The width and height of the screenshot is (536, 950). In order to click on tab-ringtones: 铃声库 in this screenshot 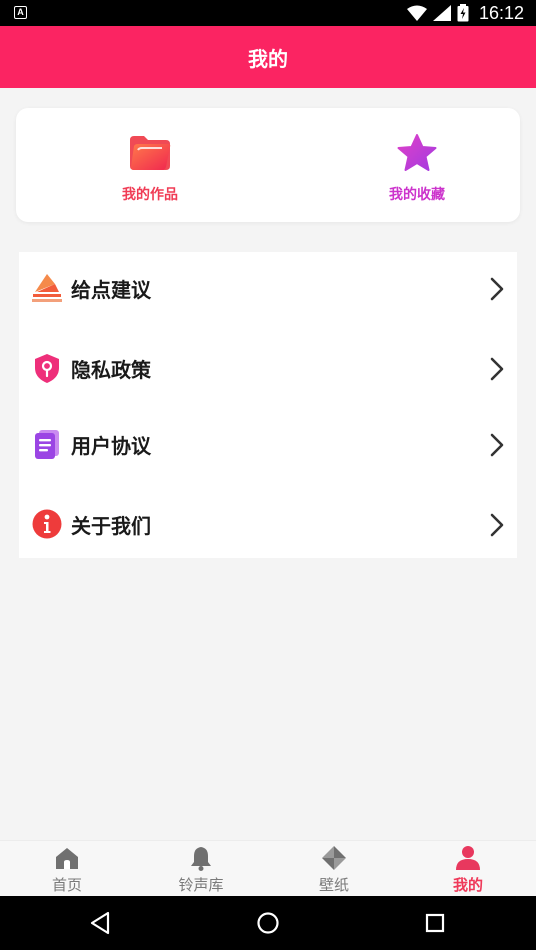, I will do `click(201, 870)`.